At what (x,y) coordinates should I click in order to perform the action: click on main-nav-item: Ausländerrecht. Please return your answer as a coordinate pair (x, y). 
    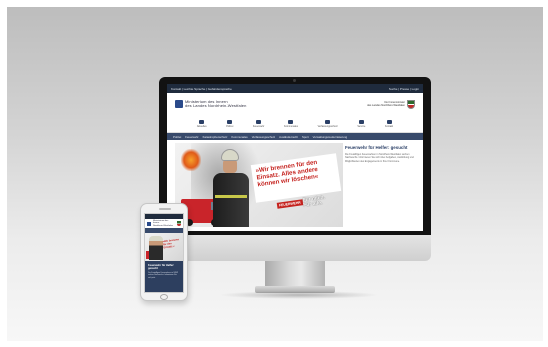
    Looking at the image, I should click on (288, 137).